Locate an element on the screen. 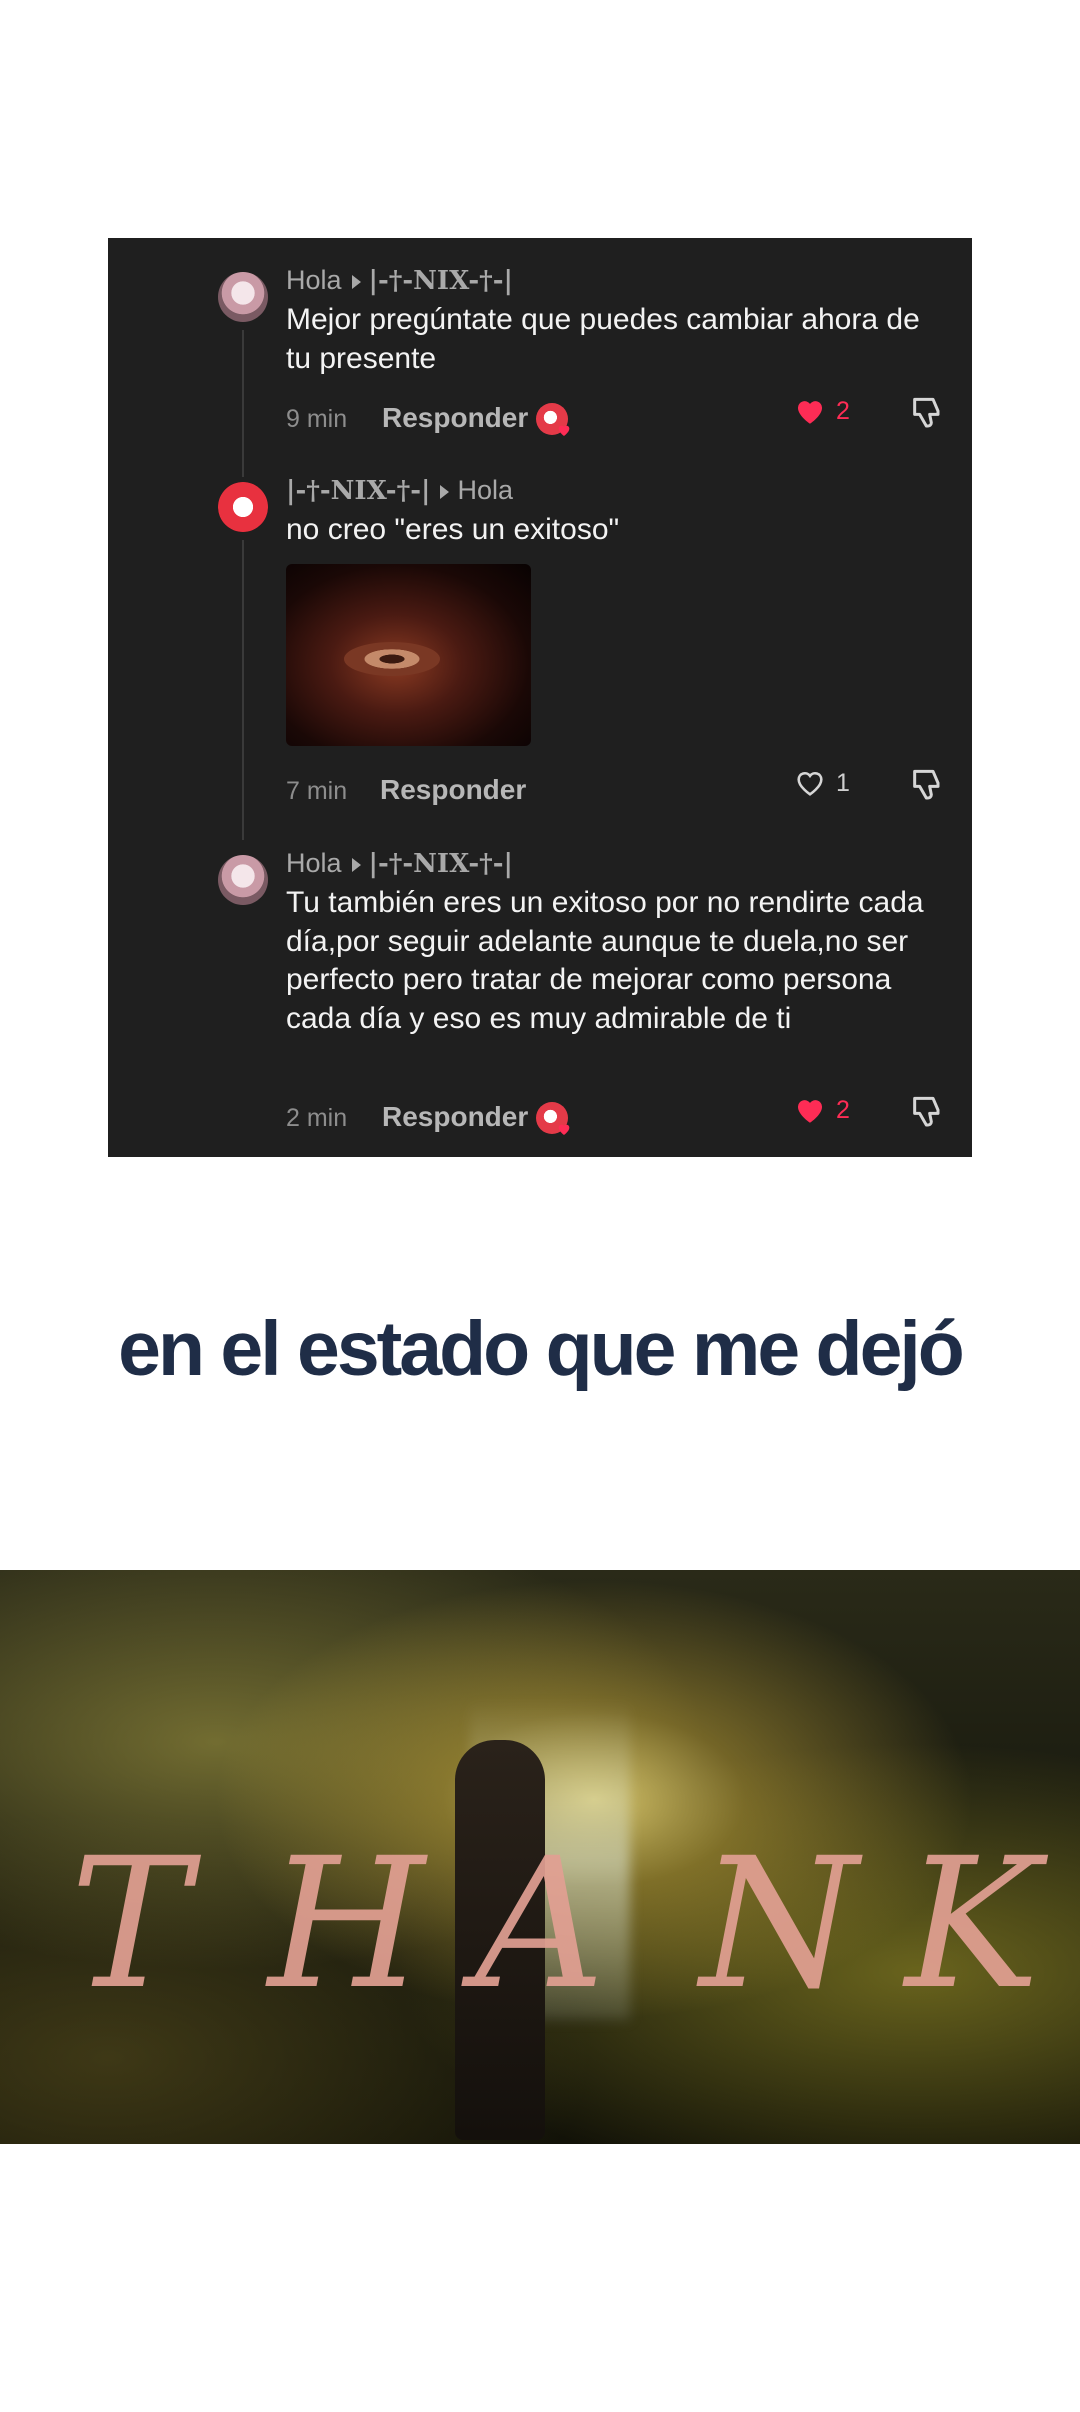  comment-text: no creo "eres un exitoso" is located at coordinates (453, 529).